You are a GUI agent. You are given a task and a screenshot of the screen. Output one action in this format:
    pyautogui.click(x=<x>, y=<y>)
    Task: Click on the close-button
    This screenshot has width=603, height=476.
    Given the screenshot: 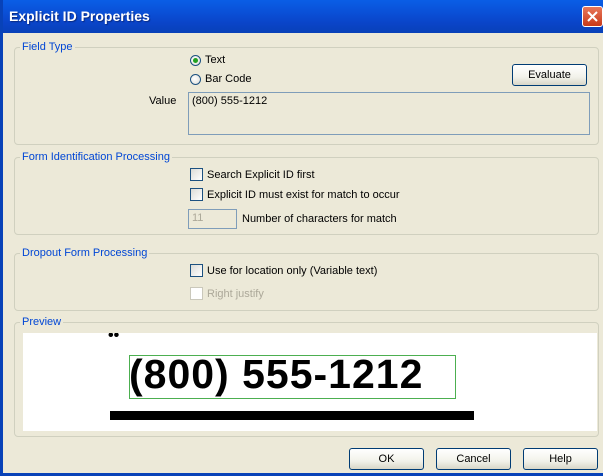 What is the action you would take?
    pyautogui.click(x=592, y=16)
    